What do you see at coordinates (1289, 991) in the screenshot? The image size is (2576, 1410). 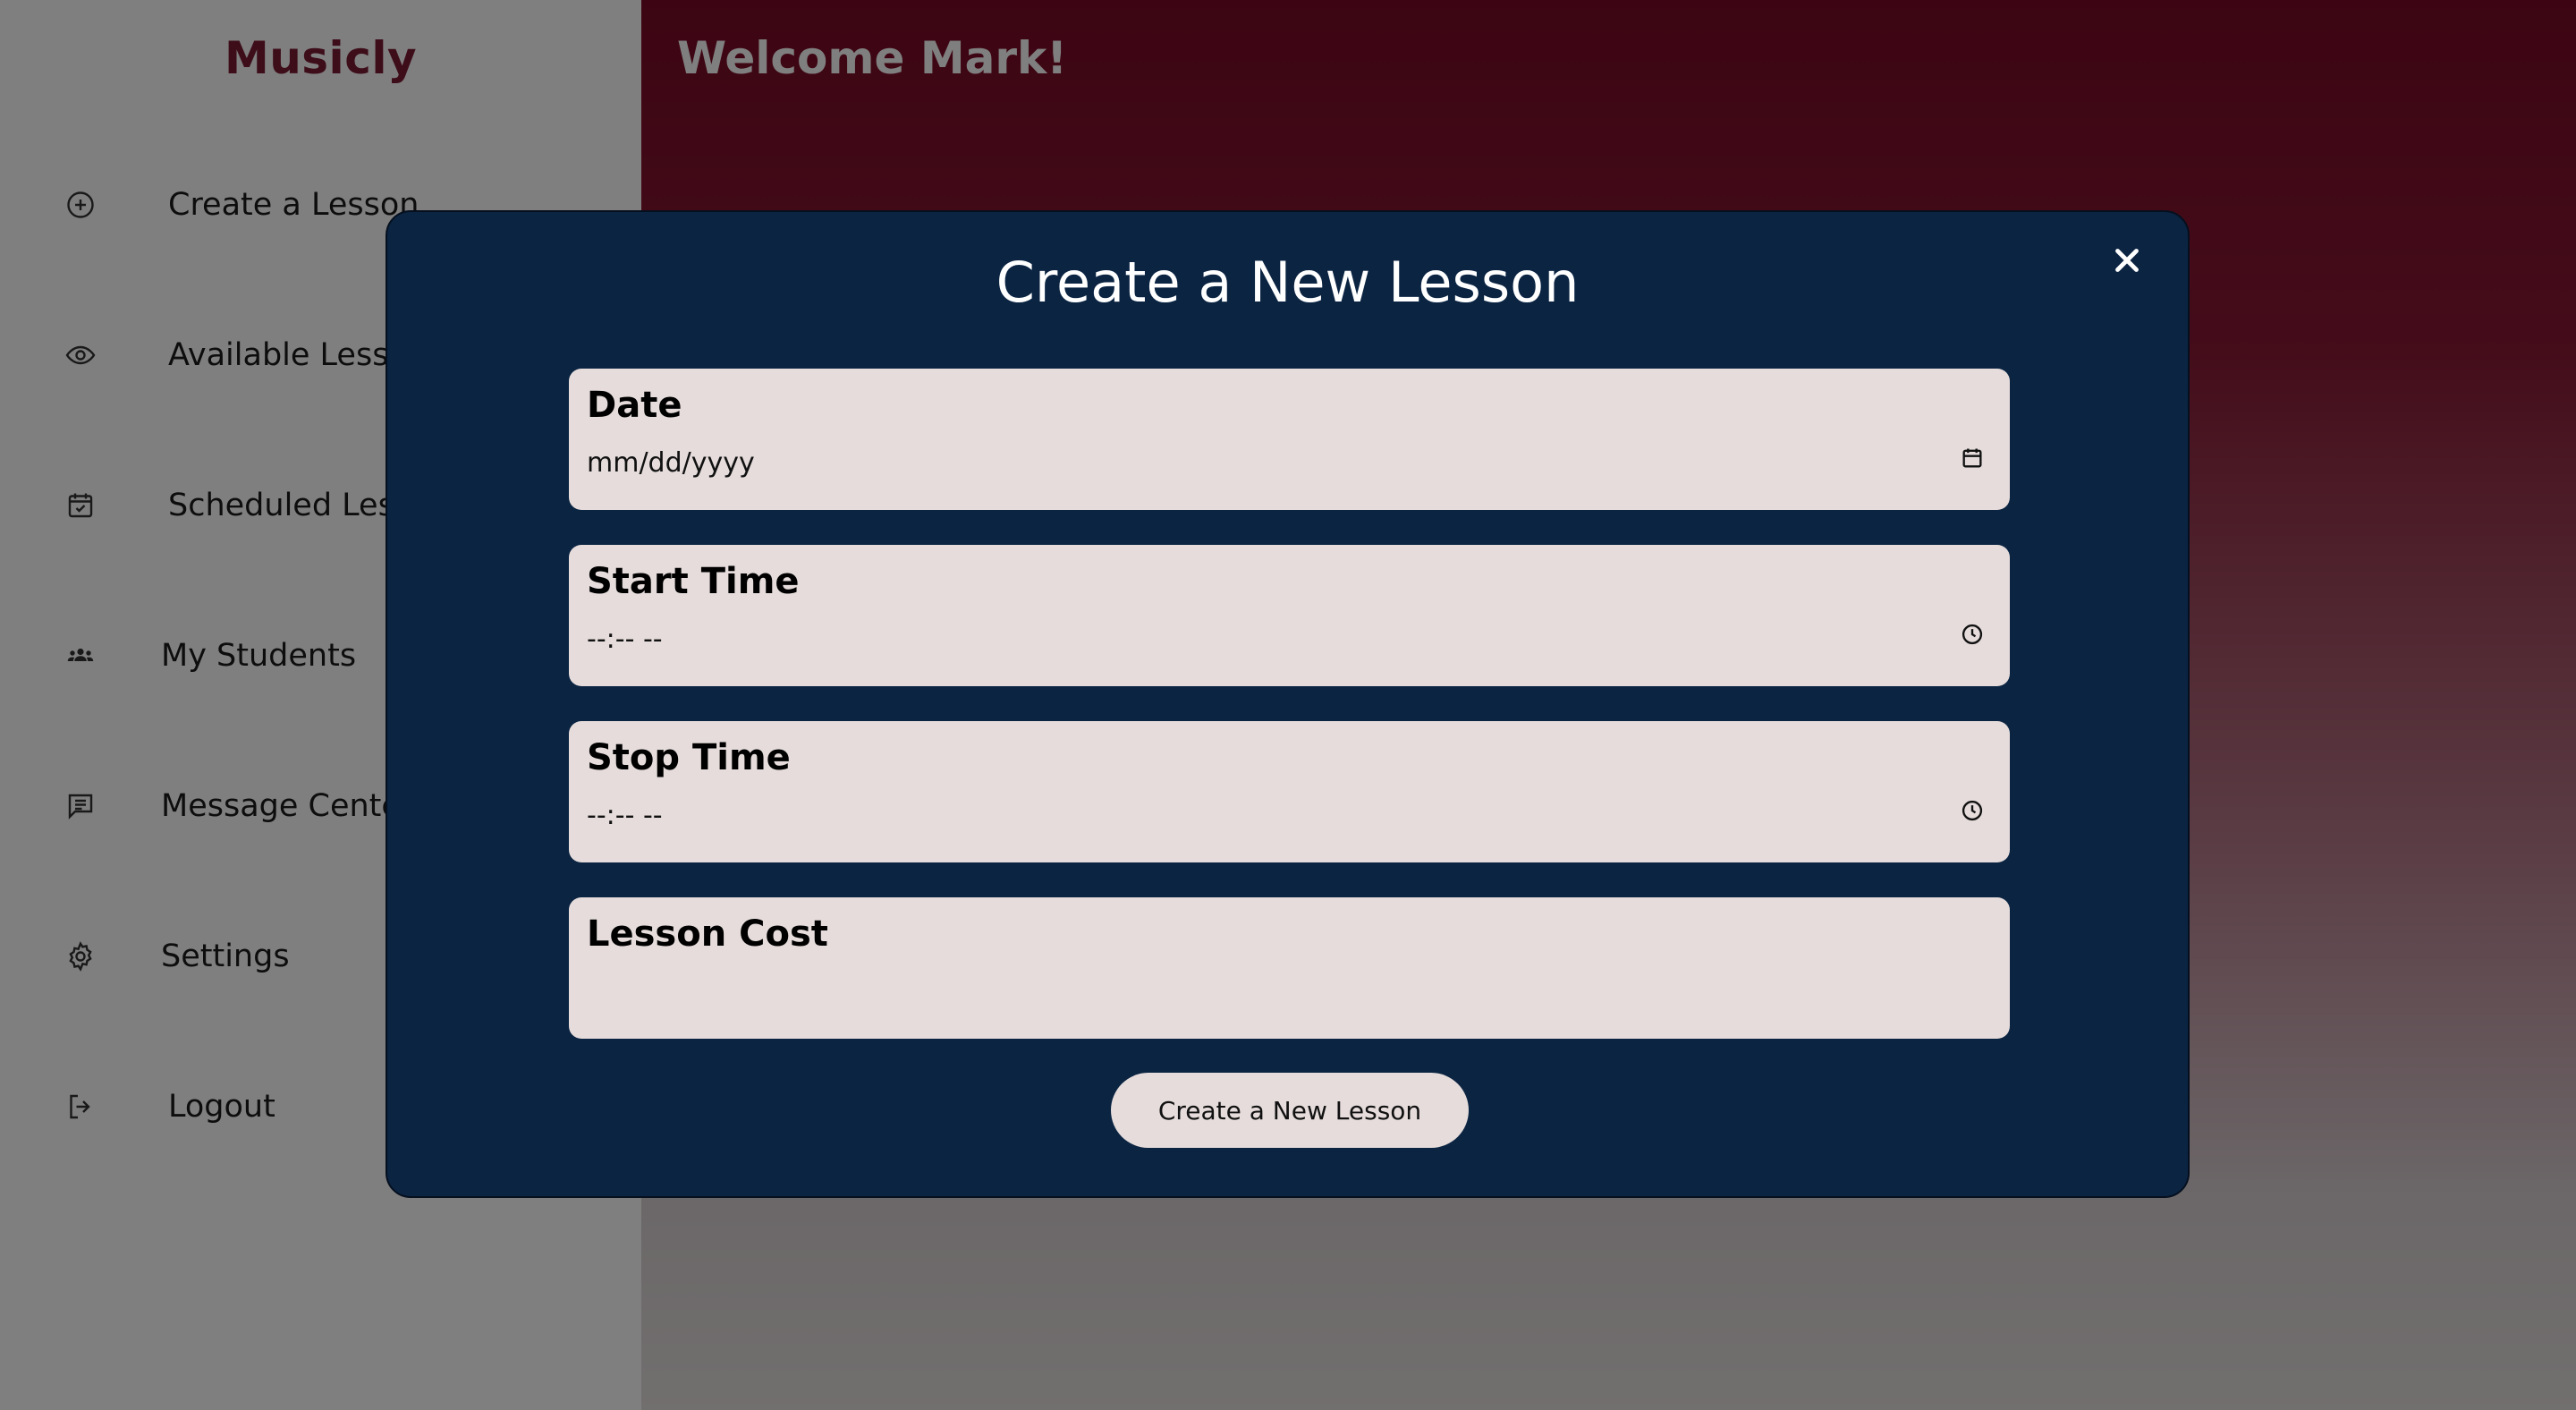 I see `lesson-cost-input` at bounding box center [1289, 991].